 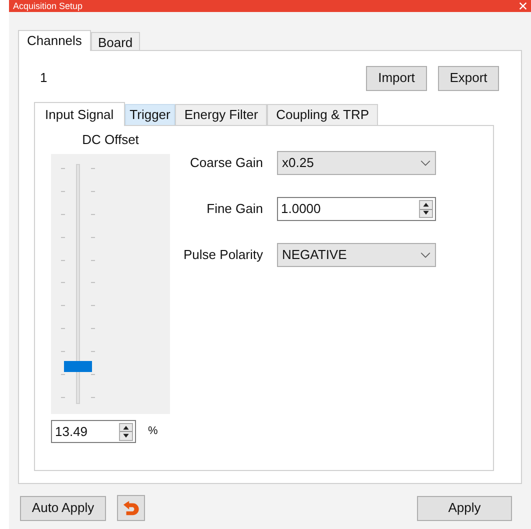 I want to click on undo-button, so click(x=131, y=508).